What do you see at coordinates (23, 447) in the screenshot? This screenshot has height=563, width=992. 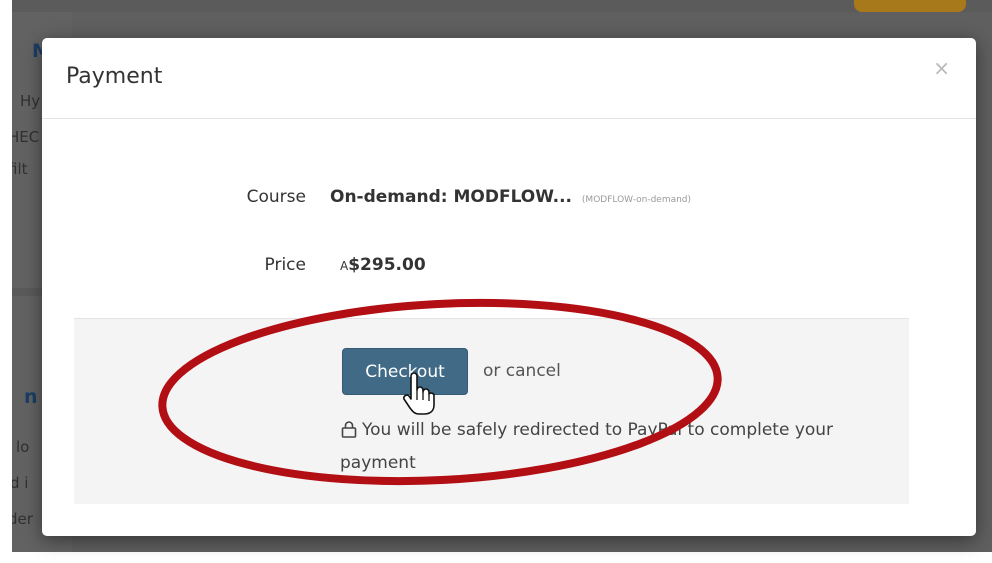 I see `background-text-line: lo` at bounding box center [23, 447].